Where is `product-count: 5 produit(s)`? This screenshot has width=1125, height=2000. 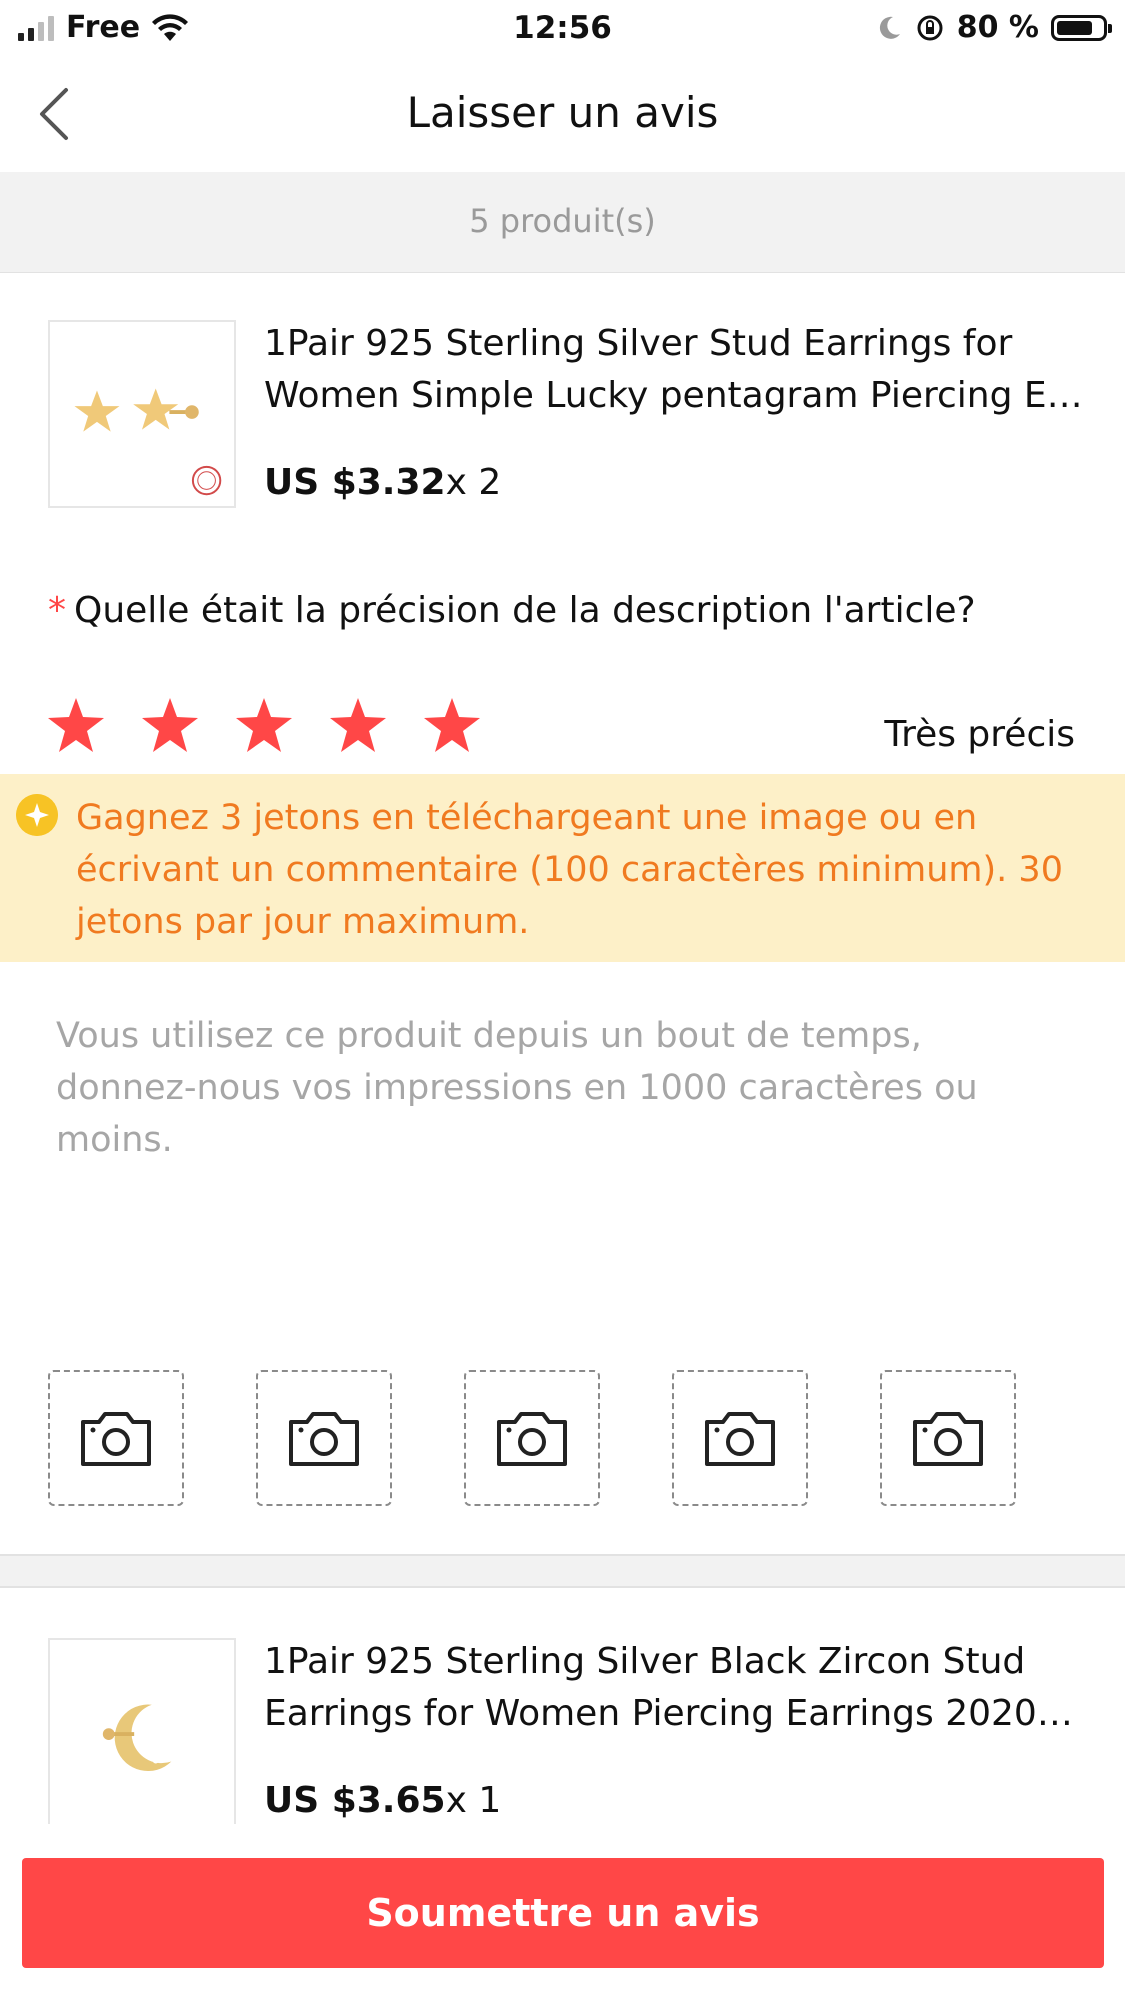 product-count: 5 produit(s) is located at coordinates (562, 221).